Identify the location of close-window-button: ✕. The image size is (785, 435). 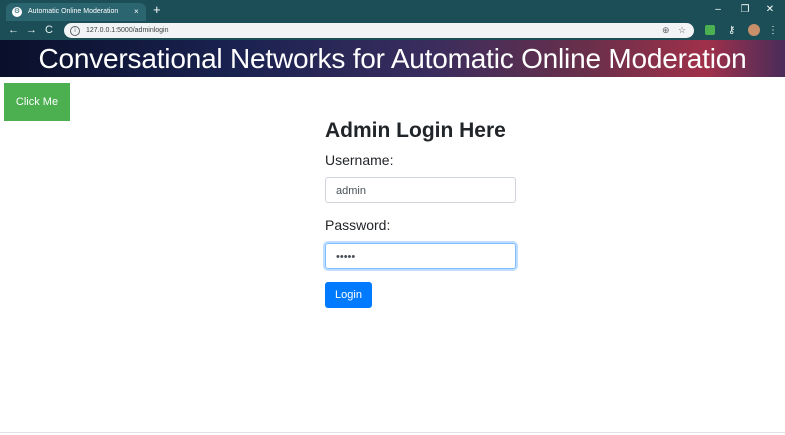
(770, 10).